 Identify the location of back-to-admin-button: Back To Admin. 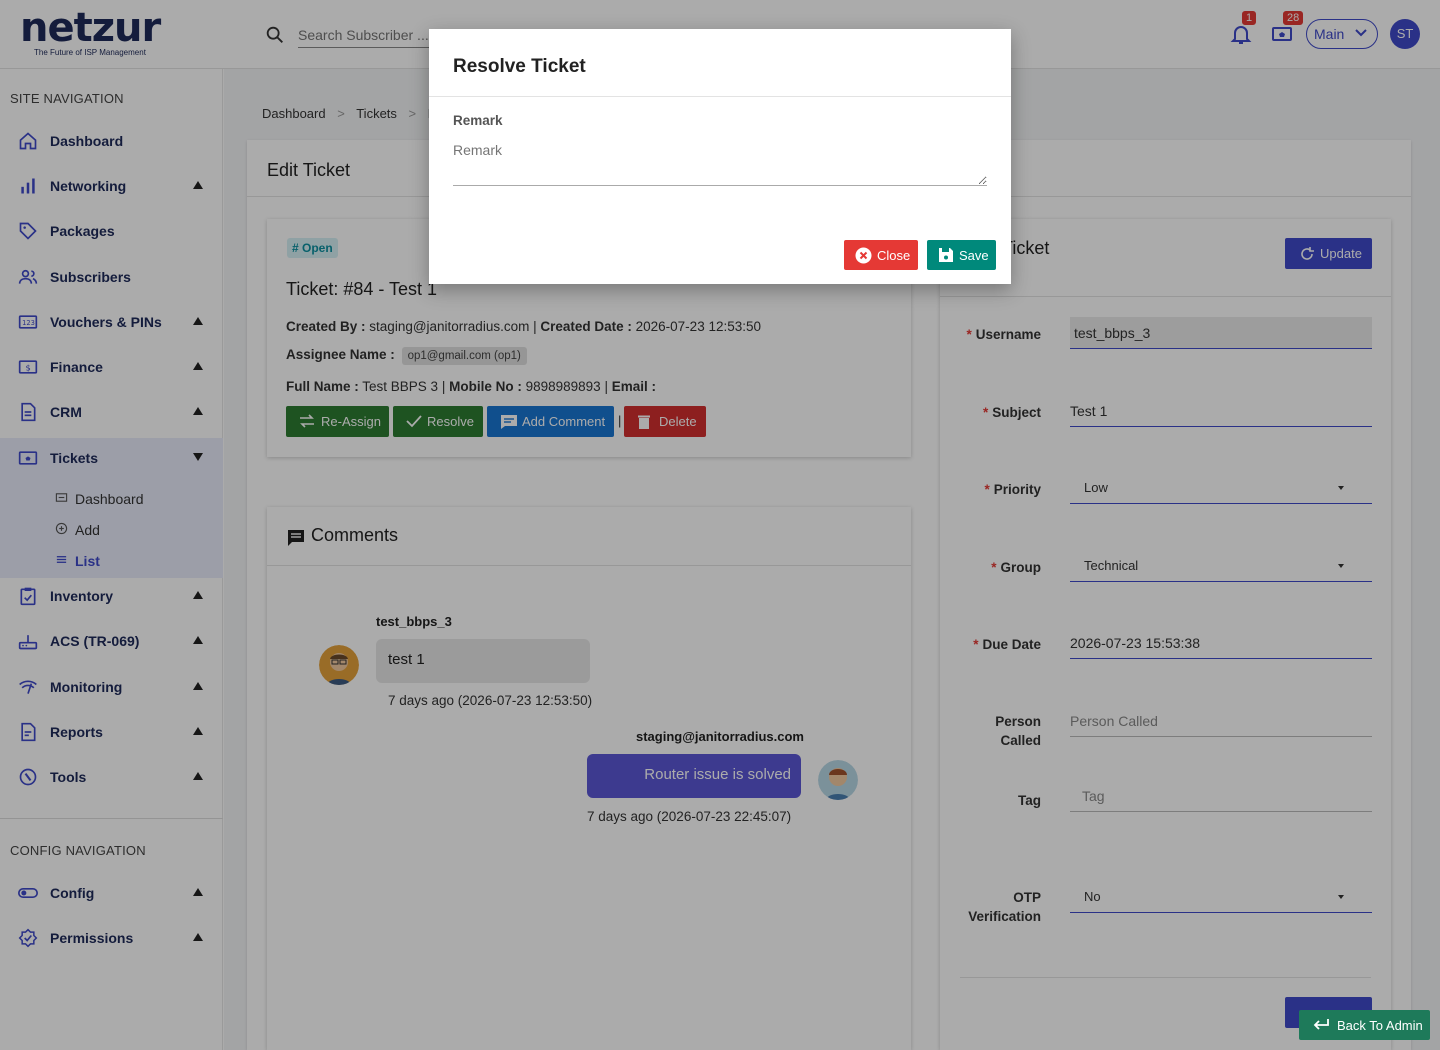
(1364, 1025).